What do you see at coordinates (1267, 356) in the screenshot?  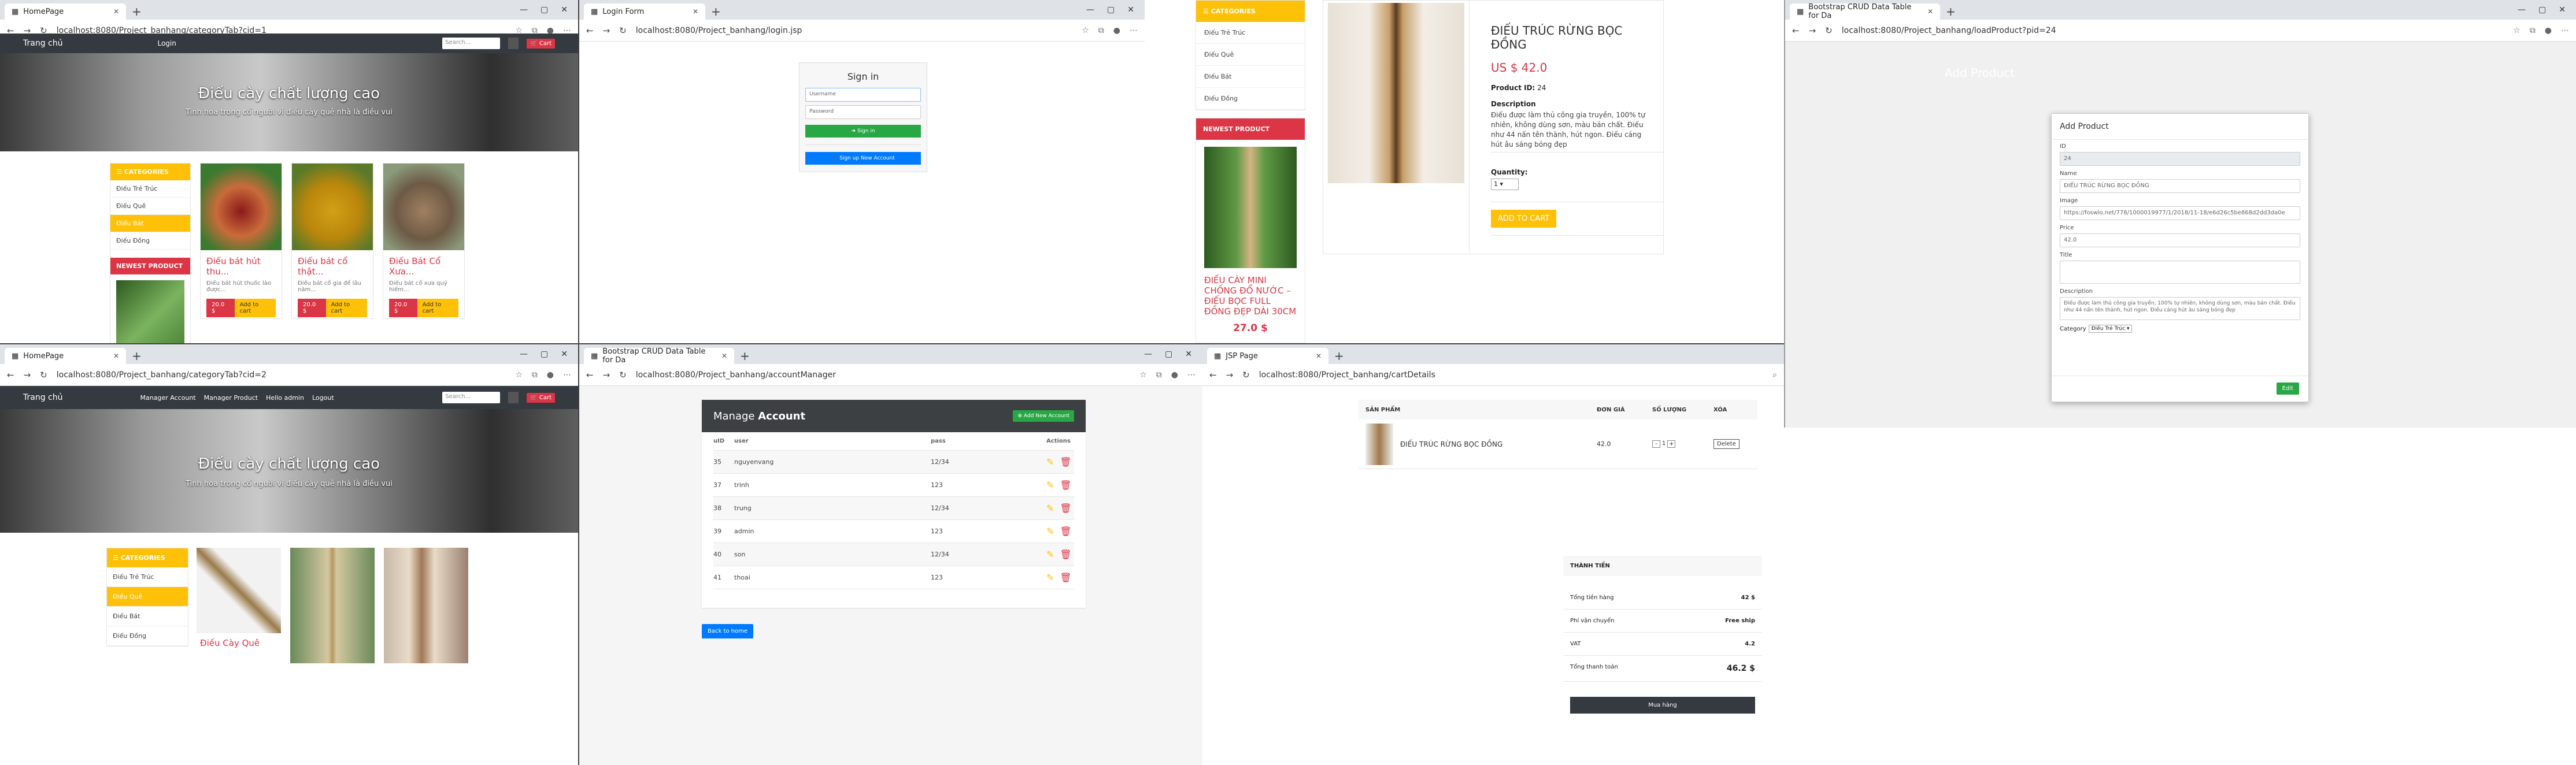 I see `browser-tab: ▦ JSP Page ✕` at bounding box center [1267, 356].